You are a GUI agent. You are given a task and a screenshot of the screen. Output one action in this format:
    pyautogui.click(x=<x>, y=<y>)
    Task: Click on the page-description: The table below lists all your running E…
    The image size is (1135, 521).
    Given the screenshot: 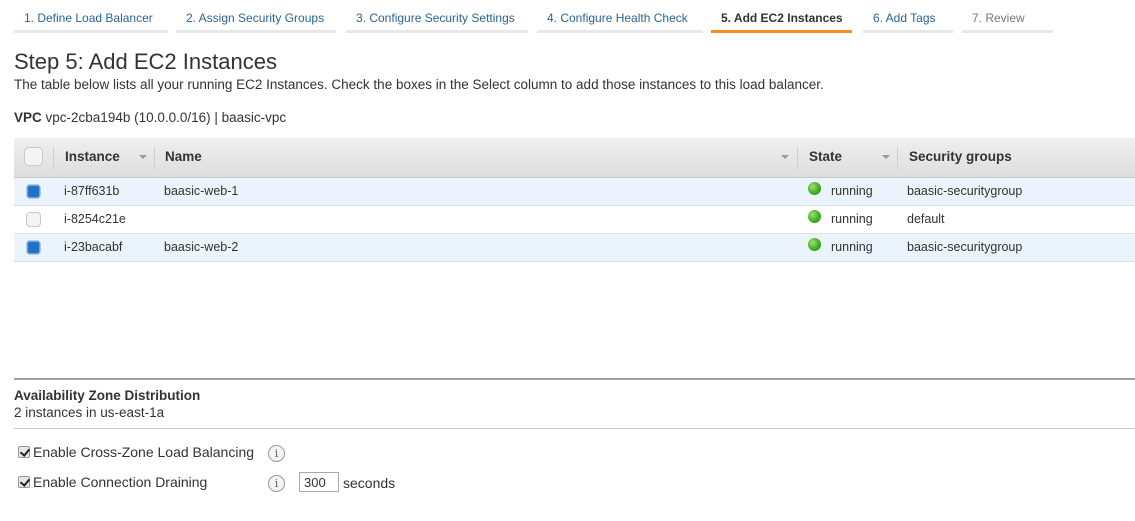 What is the action you would take?
    pyautogui.click(x=419, y=84)
    